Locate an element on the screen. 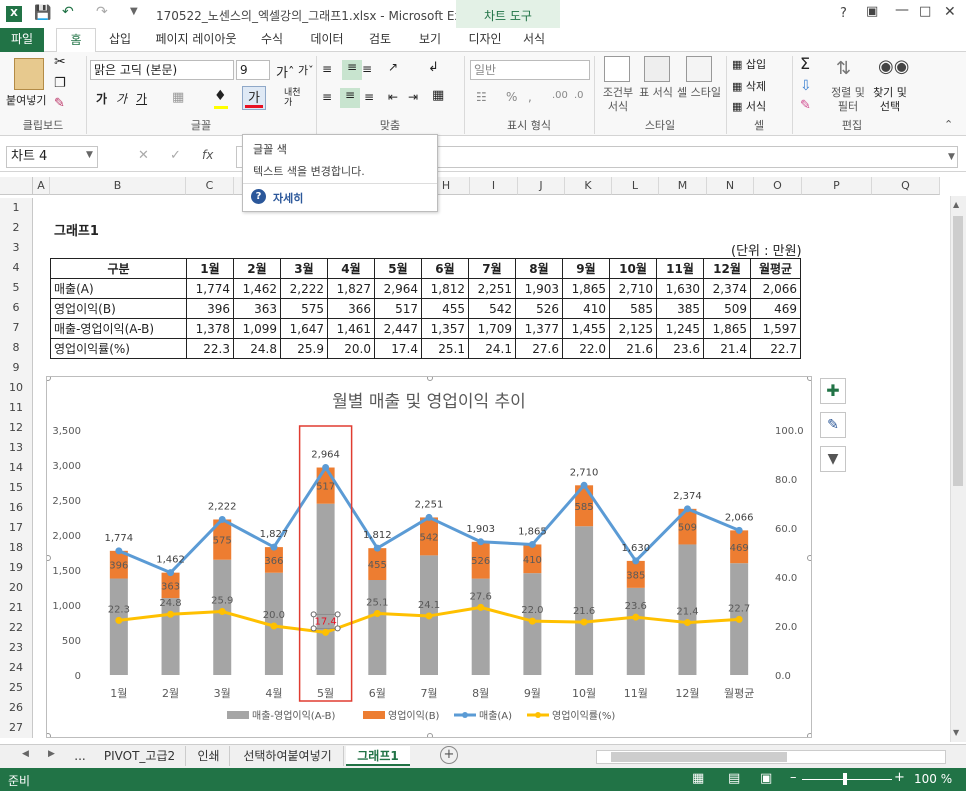  tab-file: 파일 is located at coordinates (22, 40).